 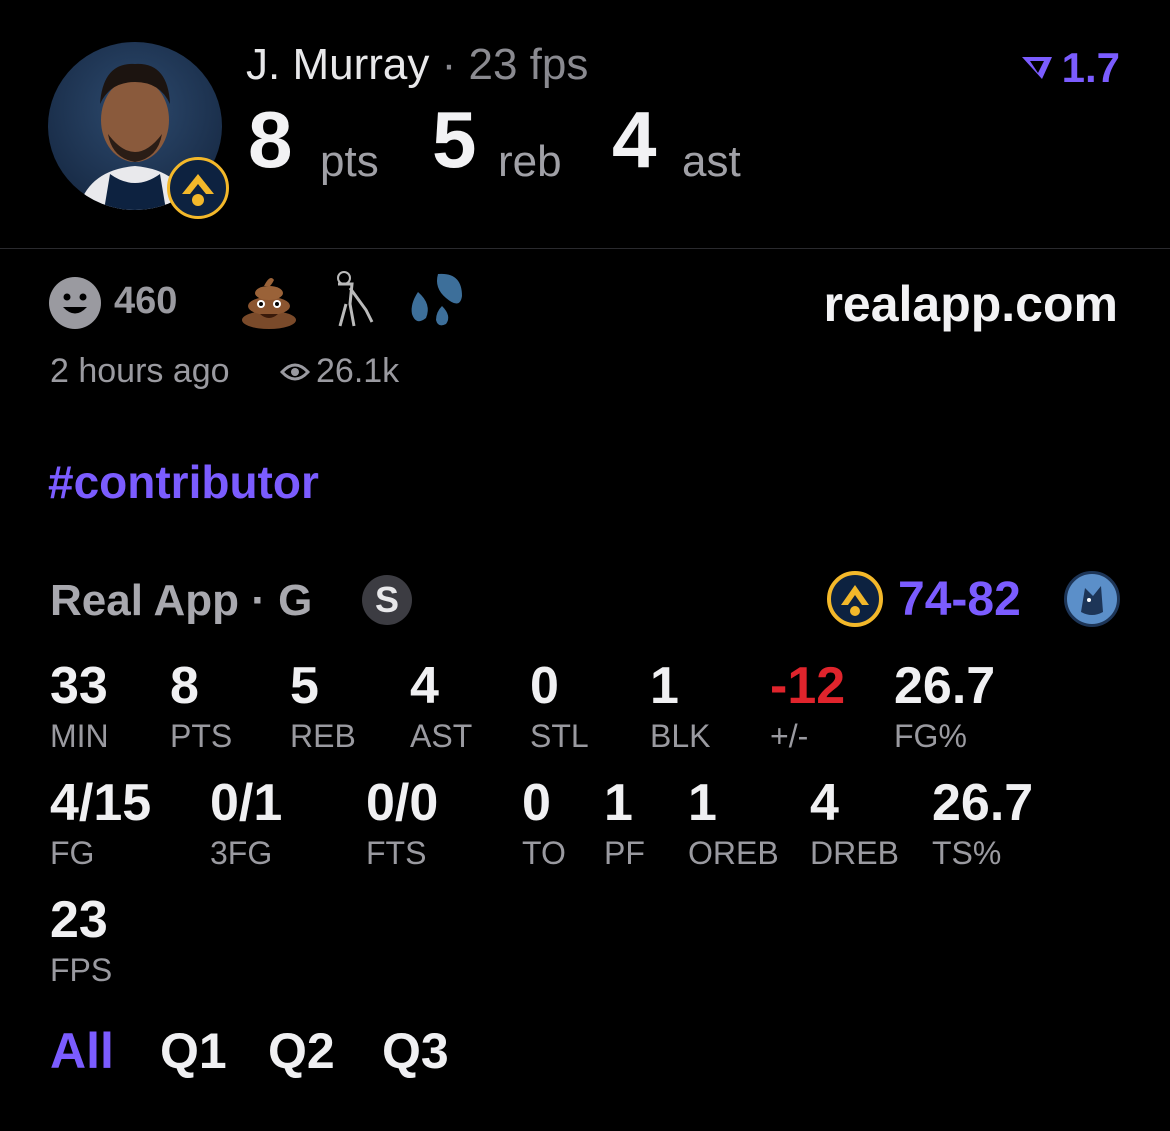 I want to click on tab-q2: Q2, so click(x=301, y=1051).